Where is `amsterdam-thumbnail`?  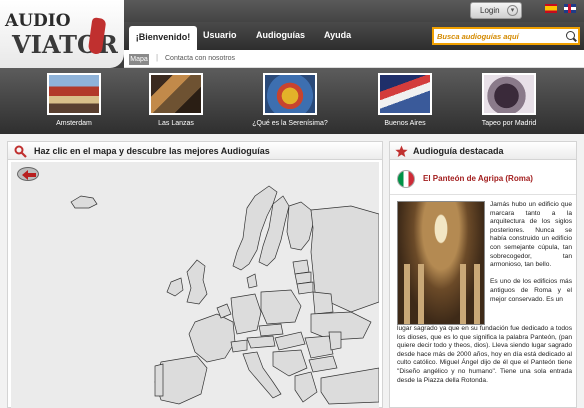 amsterdam-thumbnail is located at coordinates (74, 94).